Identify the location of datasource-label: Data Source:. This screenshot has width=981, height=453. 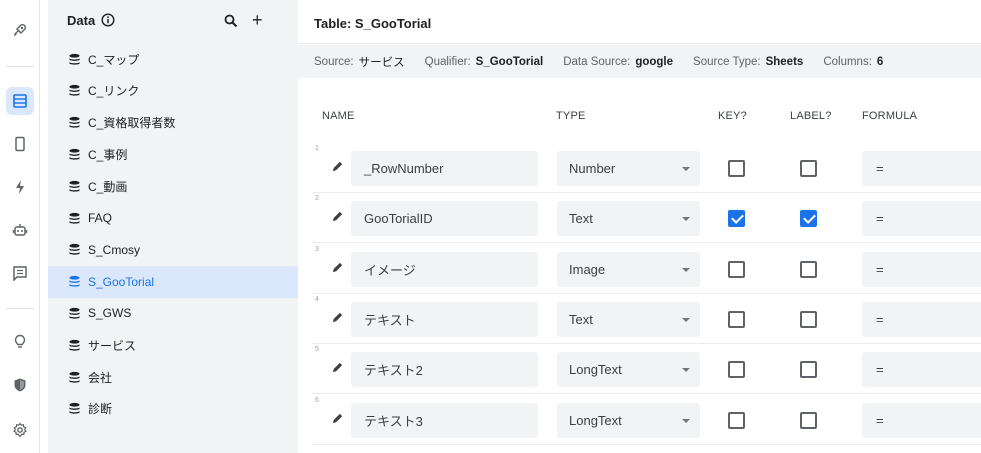
(597, 61).